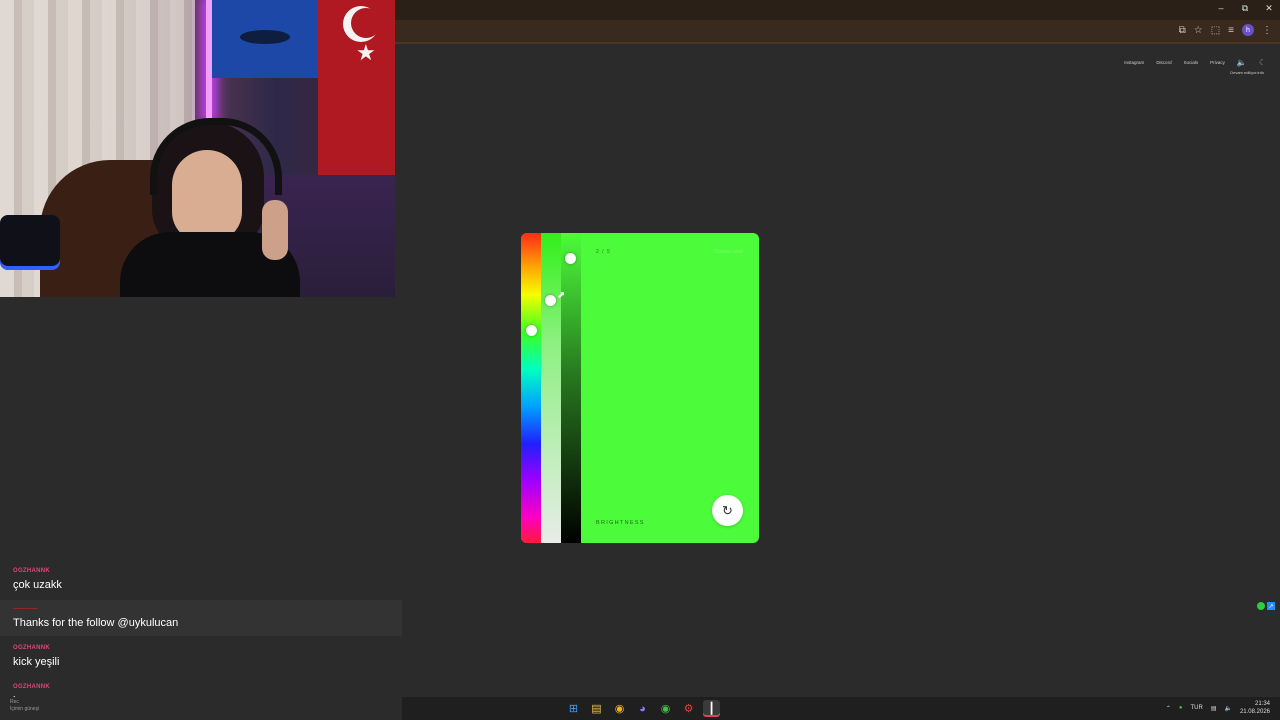 This screenshot has height=720, width=1280. What do you see at coordinates (1231, 30) in the screenshot?
I see `media-control-icon: ≡` at bounding box center [1231, 30].